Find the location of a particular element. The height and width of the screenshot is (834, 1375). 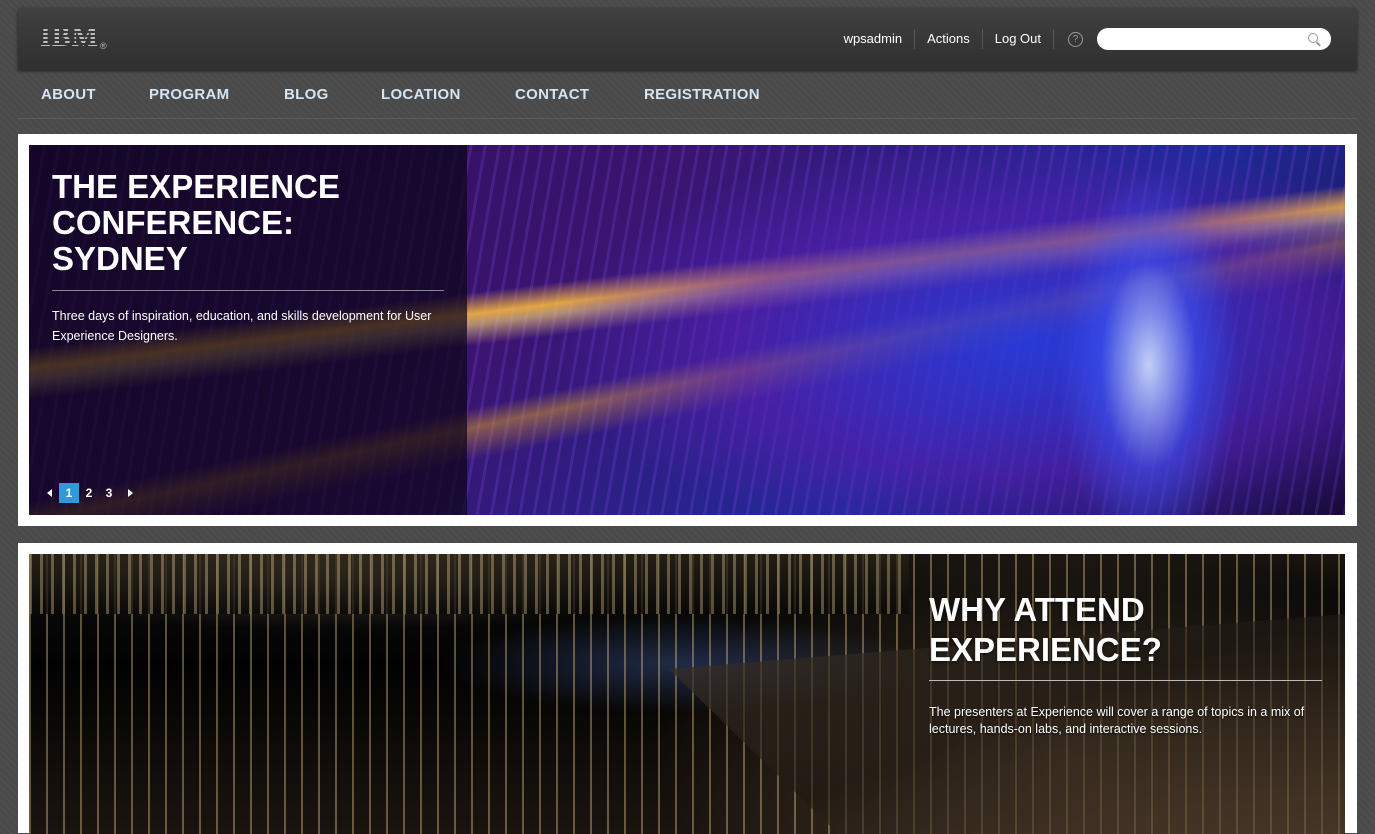

city-lights is located at coordinates (469, 584).